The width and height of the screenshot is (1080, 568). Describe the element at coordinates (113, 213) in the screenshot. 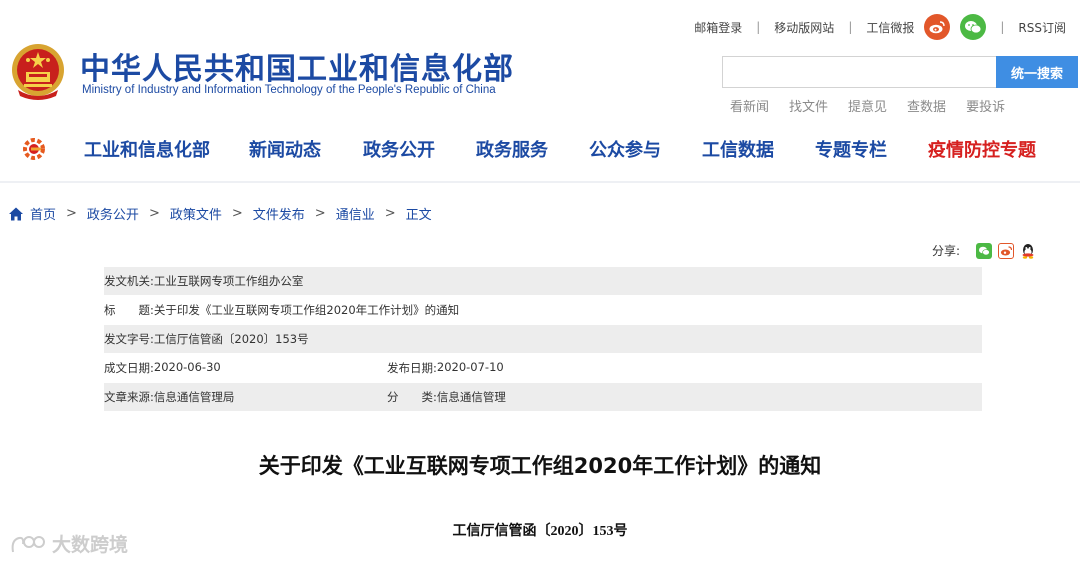

I see `breadcrumb-gov-affairs: 政务公开` at that location.